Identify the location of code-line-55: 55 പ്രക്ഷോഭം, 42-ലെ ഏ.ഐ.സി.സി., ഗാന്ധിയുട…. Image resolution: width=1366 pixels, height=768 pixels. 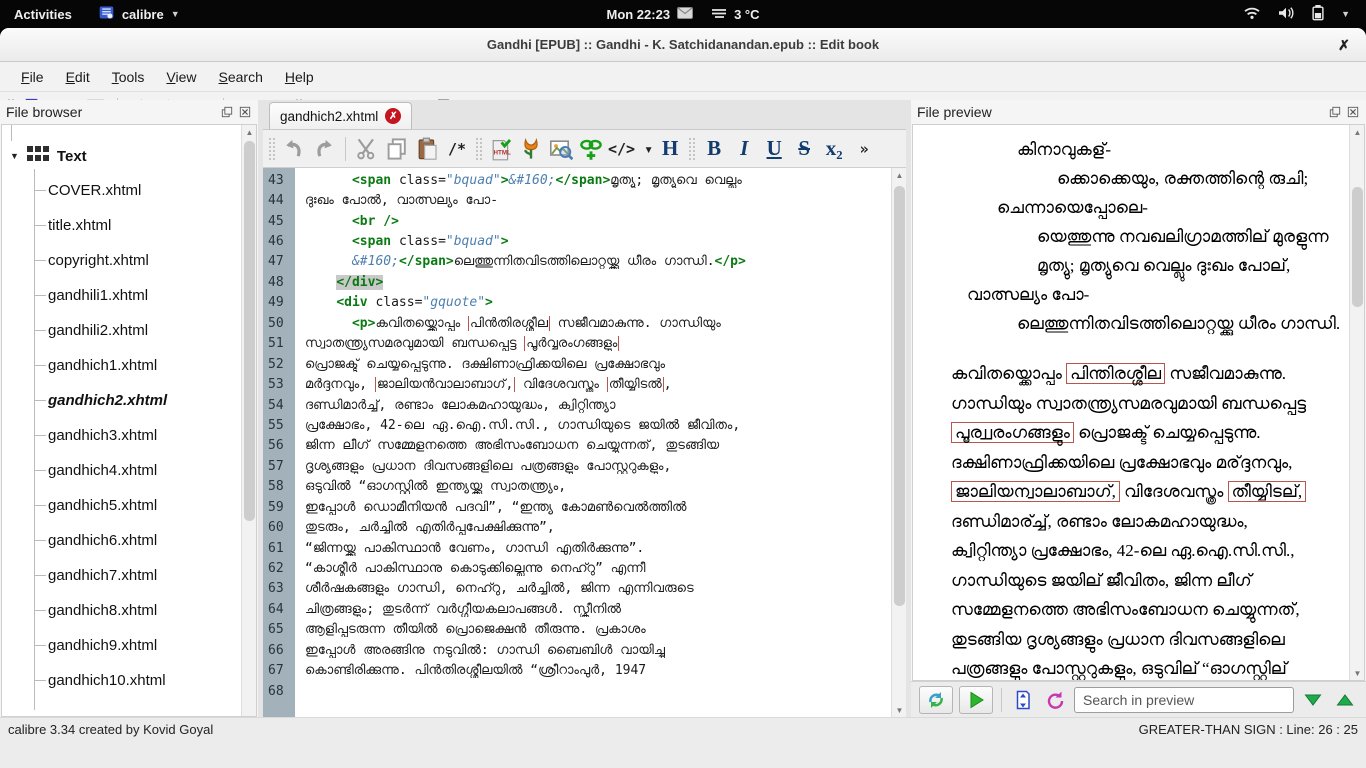
(576, 425).